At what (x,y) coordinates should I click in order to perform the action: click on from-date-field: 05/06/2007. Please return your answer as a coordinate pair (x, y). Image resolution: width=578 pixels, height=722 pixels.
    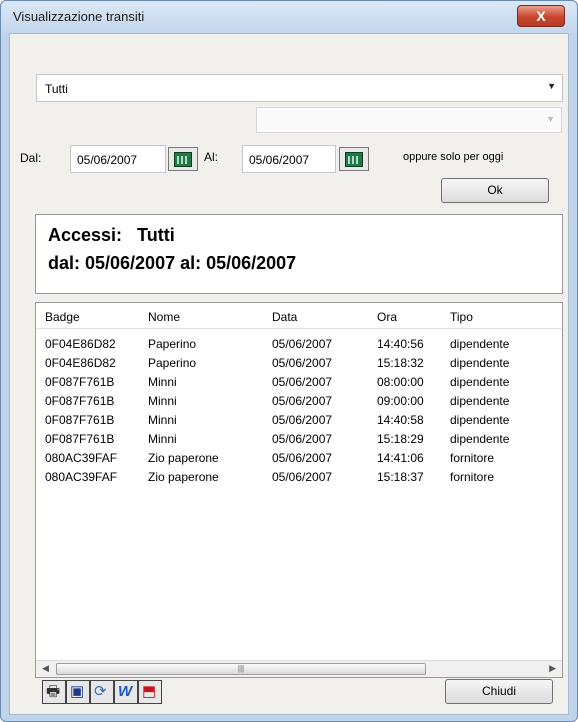
    Looking at the image, I should click on (118, 159).